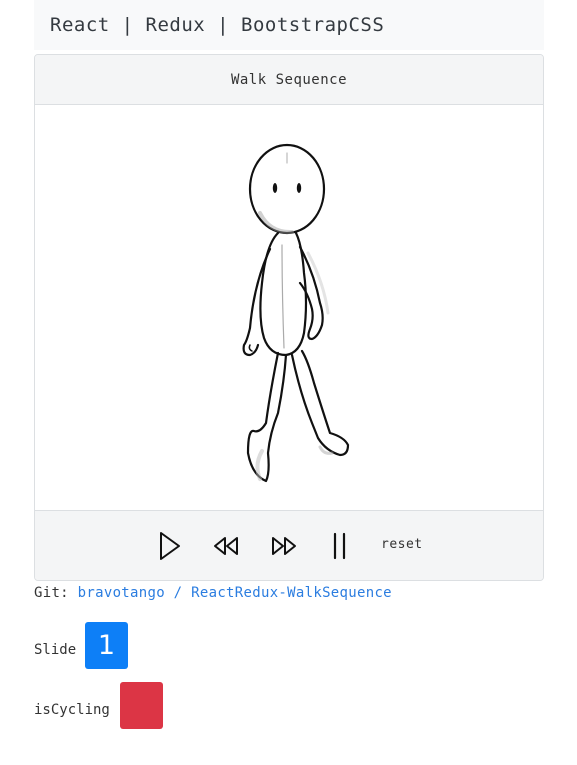 This screenshot has height=765, width=577. I want to click on git-repo-link: ReactRedux-WalkSequence, so click(291, 593).